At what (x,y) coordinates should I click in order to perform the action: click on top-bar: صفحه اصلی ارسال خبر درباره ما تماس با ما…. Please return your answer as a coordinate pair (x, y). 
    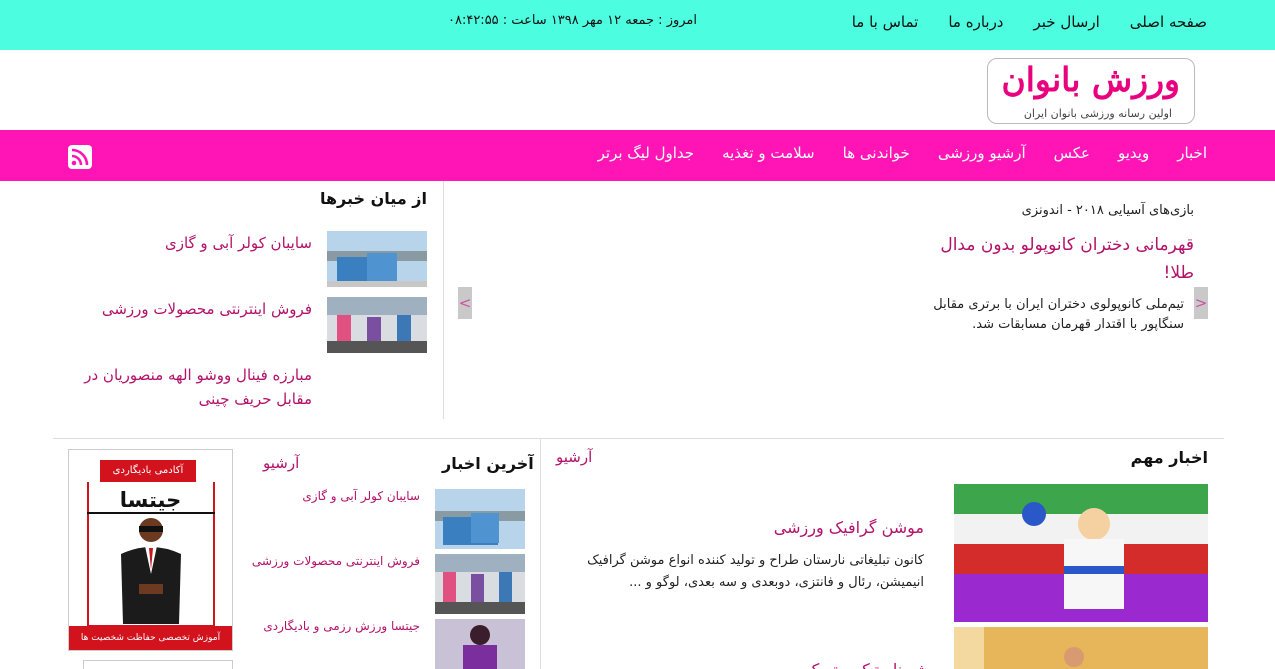
    Looking at the image, I should click on (637, 25).